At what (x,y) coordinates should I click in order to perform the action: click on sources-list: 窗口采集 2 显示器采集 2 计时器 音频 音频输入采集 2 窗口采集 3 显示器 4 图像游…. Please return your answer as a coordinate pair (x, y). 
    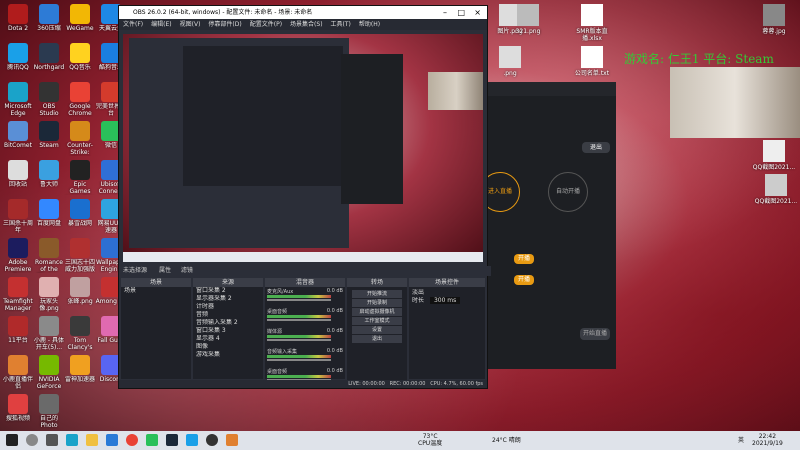
    Looking at the image, I should click on (228, 333).